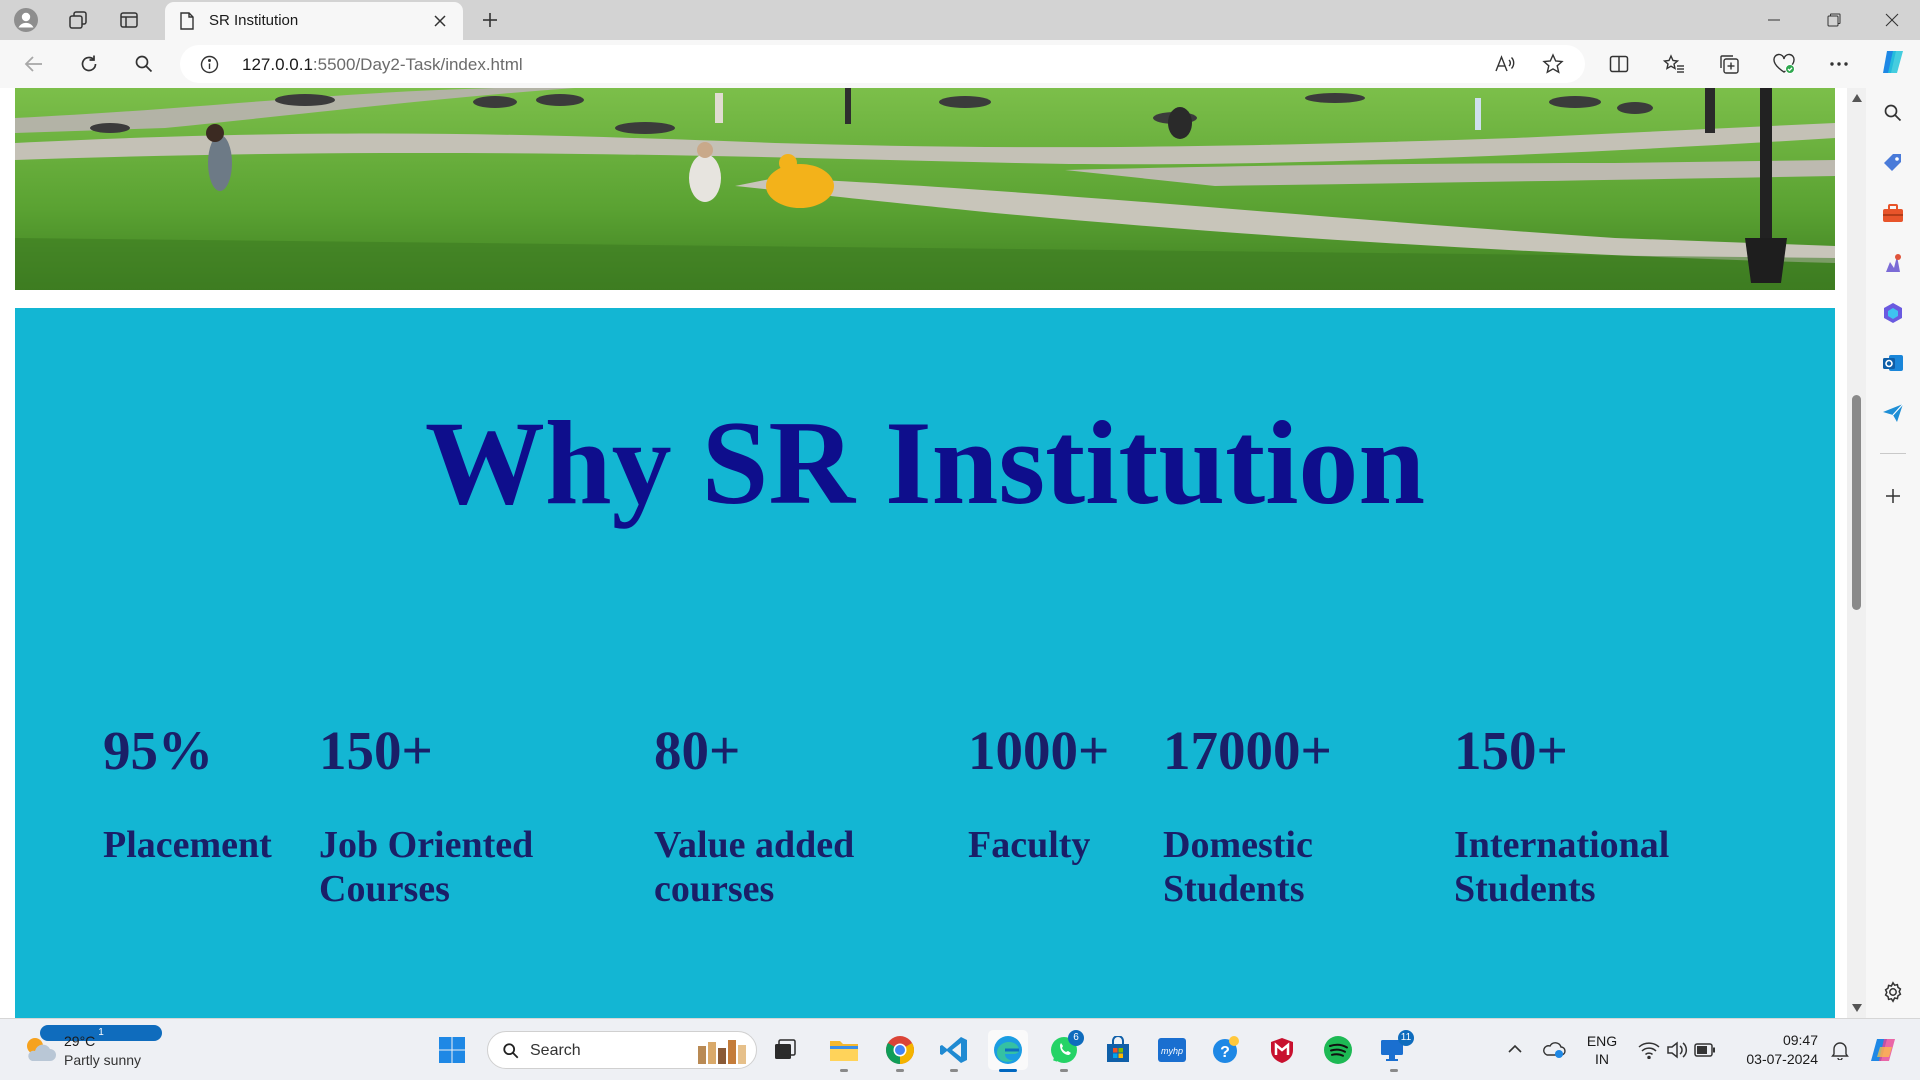 The image size is (1920, 1080). Describe the element at coordinates (844, 1051) in the screenshot. I see `file-explorer-icon` at that location.